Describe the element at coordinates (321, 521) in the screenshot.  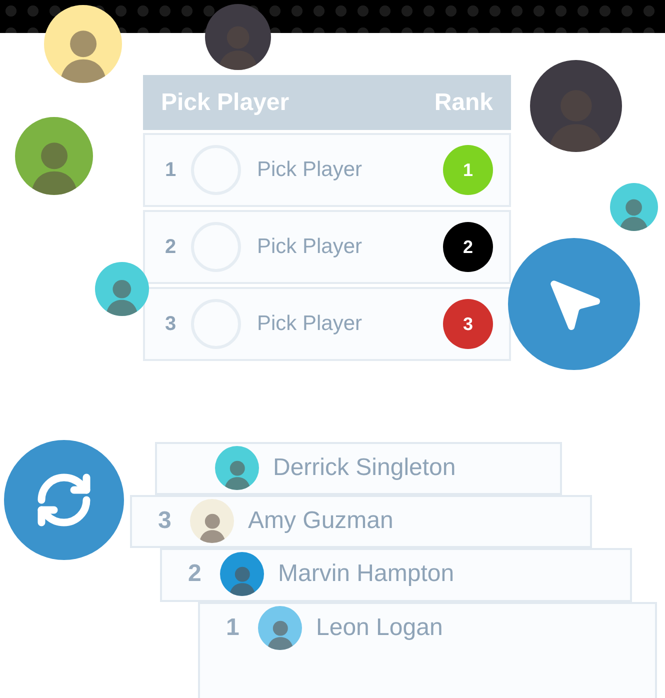
I see `player-name: Amy Guzman` at that location.